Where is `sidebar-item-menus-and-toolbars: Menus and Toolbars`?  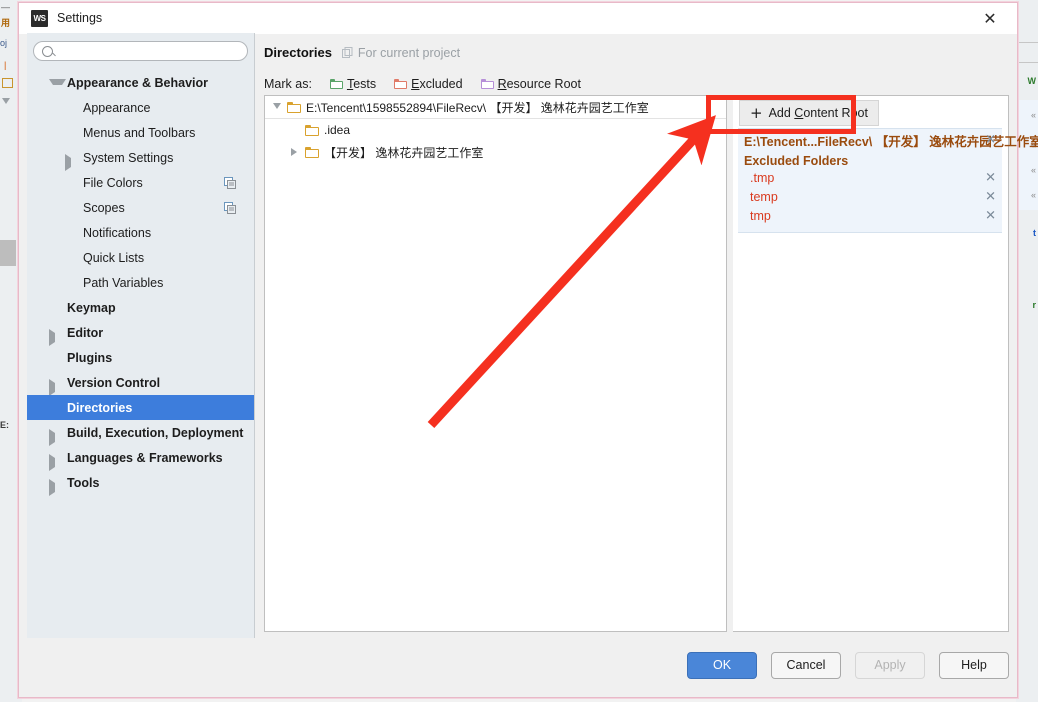 sidebar-item-menus-and-toolbars: Menus and Toolbars is located at coordinates (140, 132).